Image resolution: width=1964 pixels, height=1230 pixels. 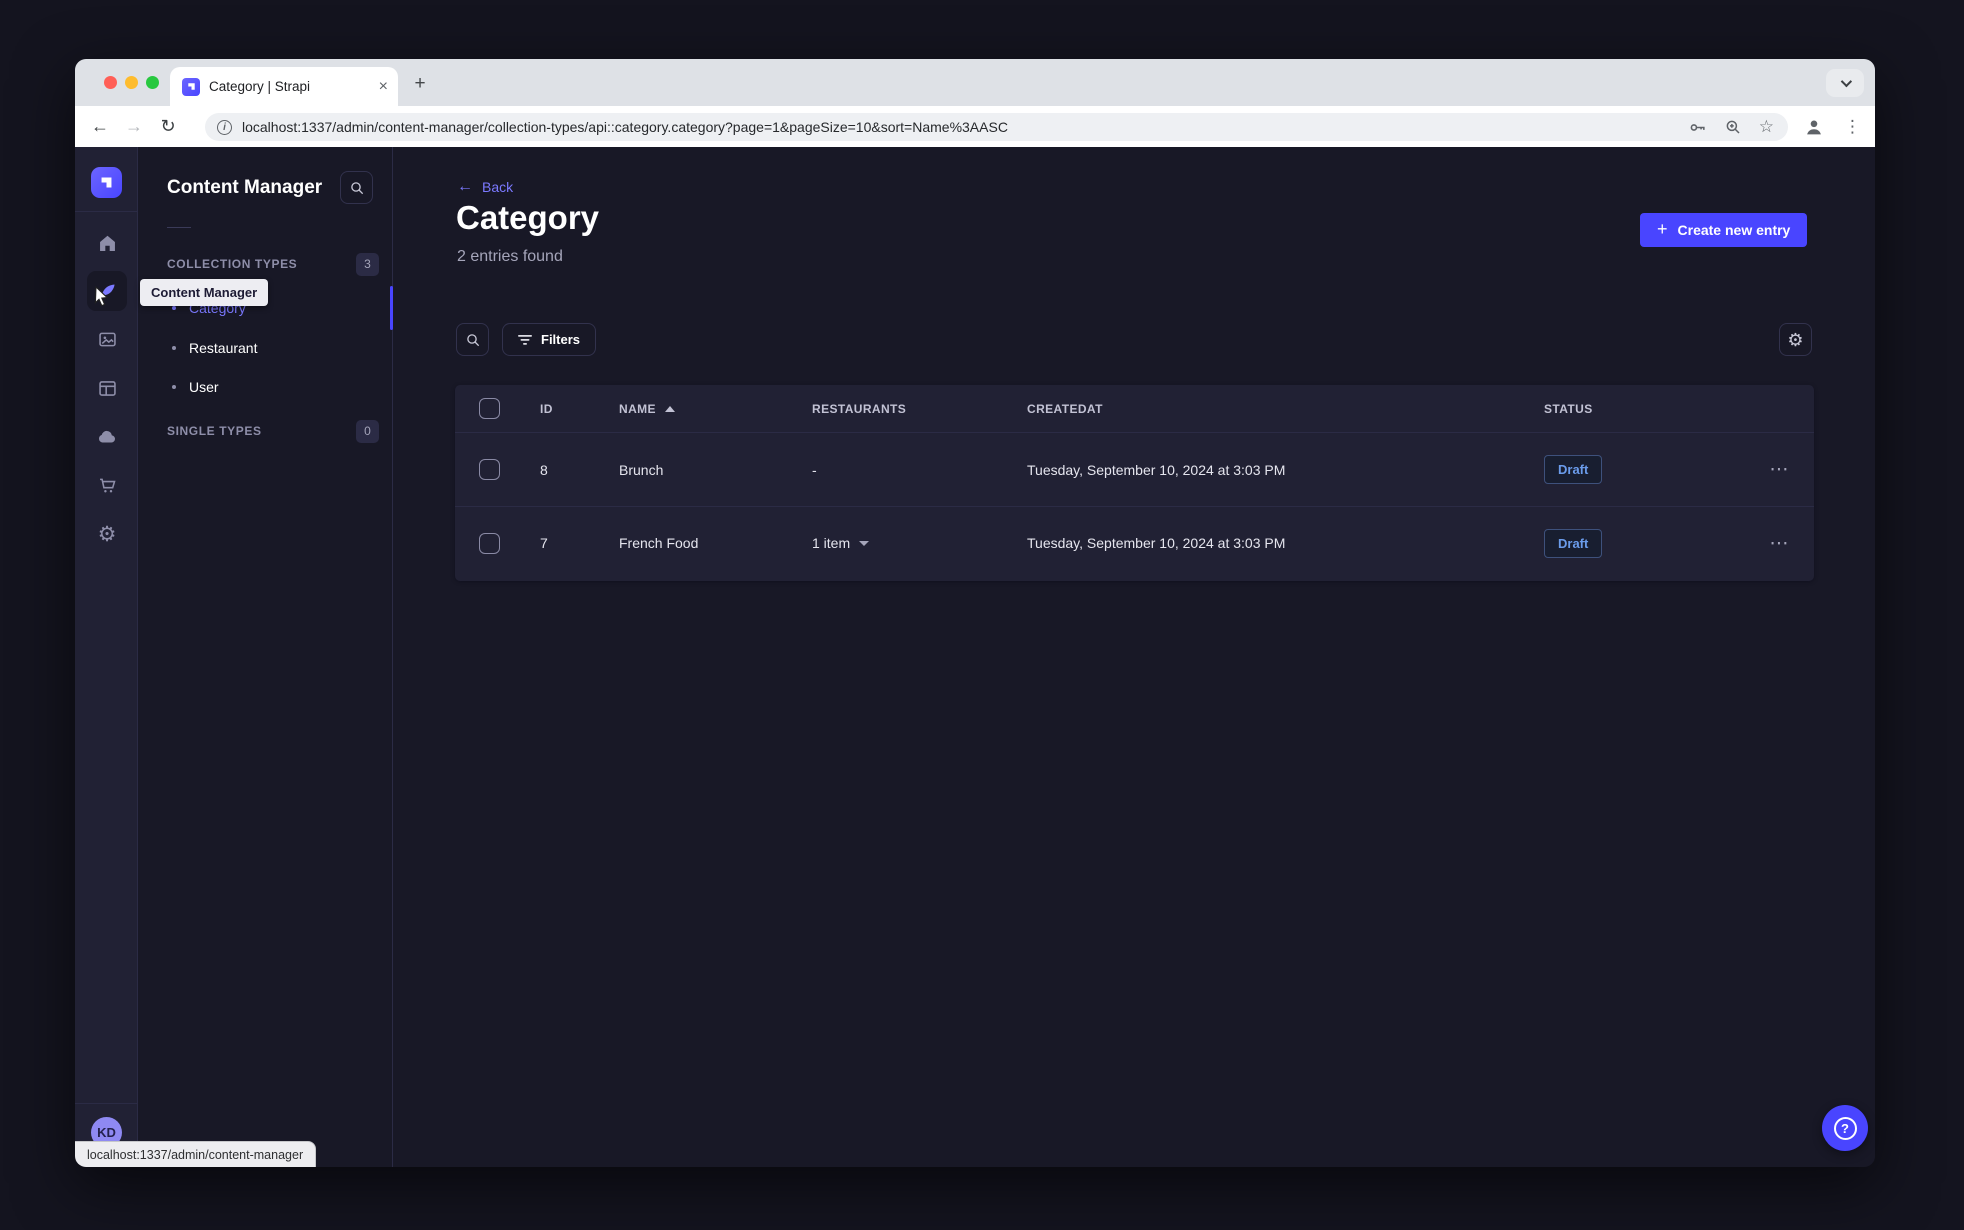 What do you see at coordinates (1734, 230) in the screenshot?
I see `create-button-label: Create new entry` at bounding box center [1734, 230].